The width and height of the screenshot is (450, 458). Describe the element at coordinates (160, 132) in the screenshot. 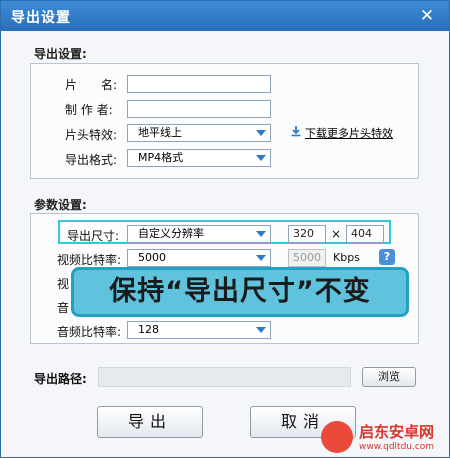

I see `intro-effect-value: 地平线上` at that location.